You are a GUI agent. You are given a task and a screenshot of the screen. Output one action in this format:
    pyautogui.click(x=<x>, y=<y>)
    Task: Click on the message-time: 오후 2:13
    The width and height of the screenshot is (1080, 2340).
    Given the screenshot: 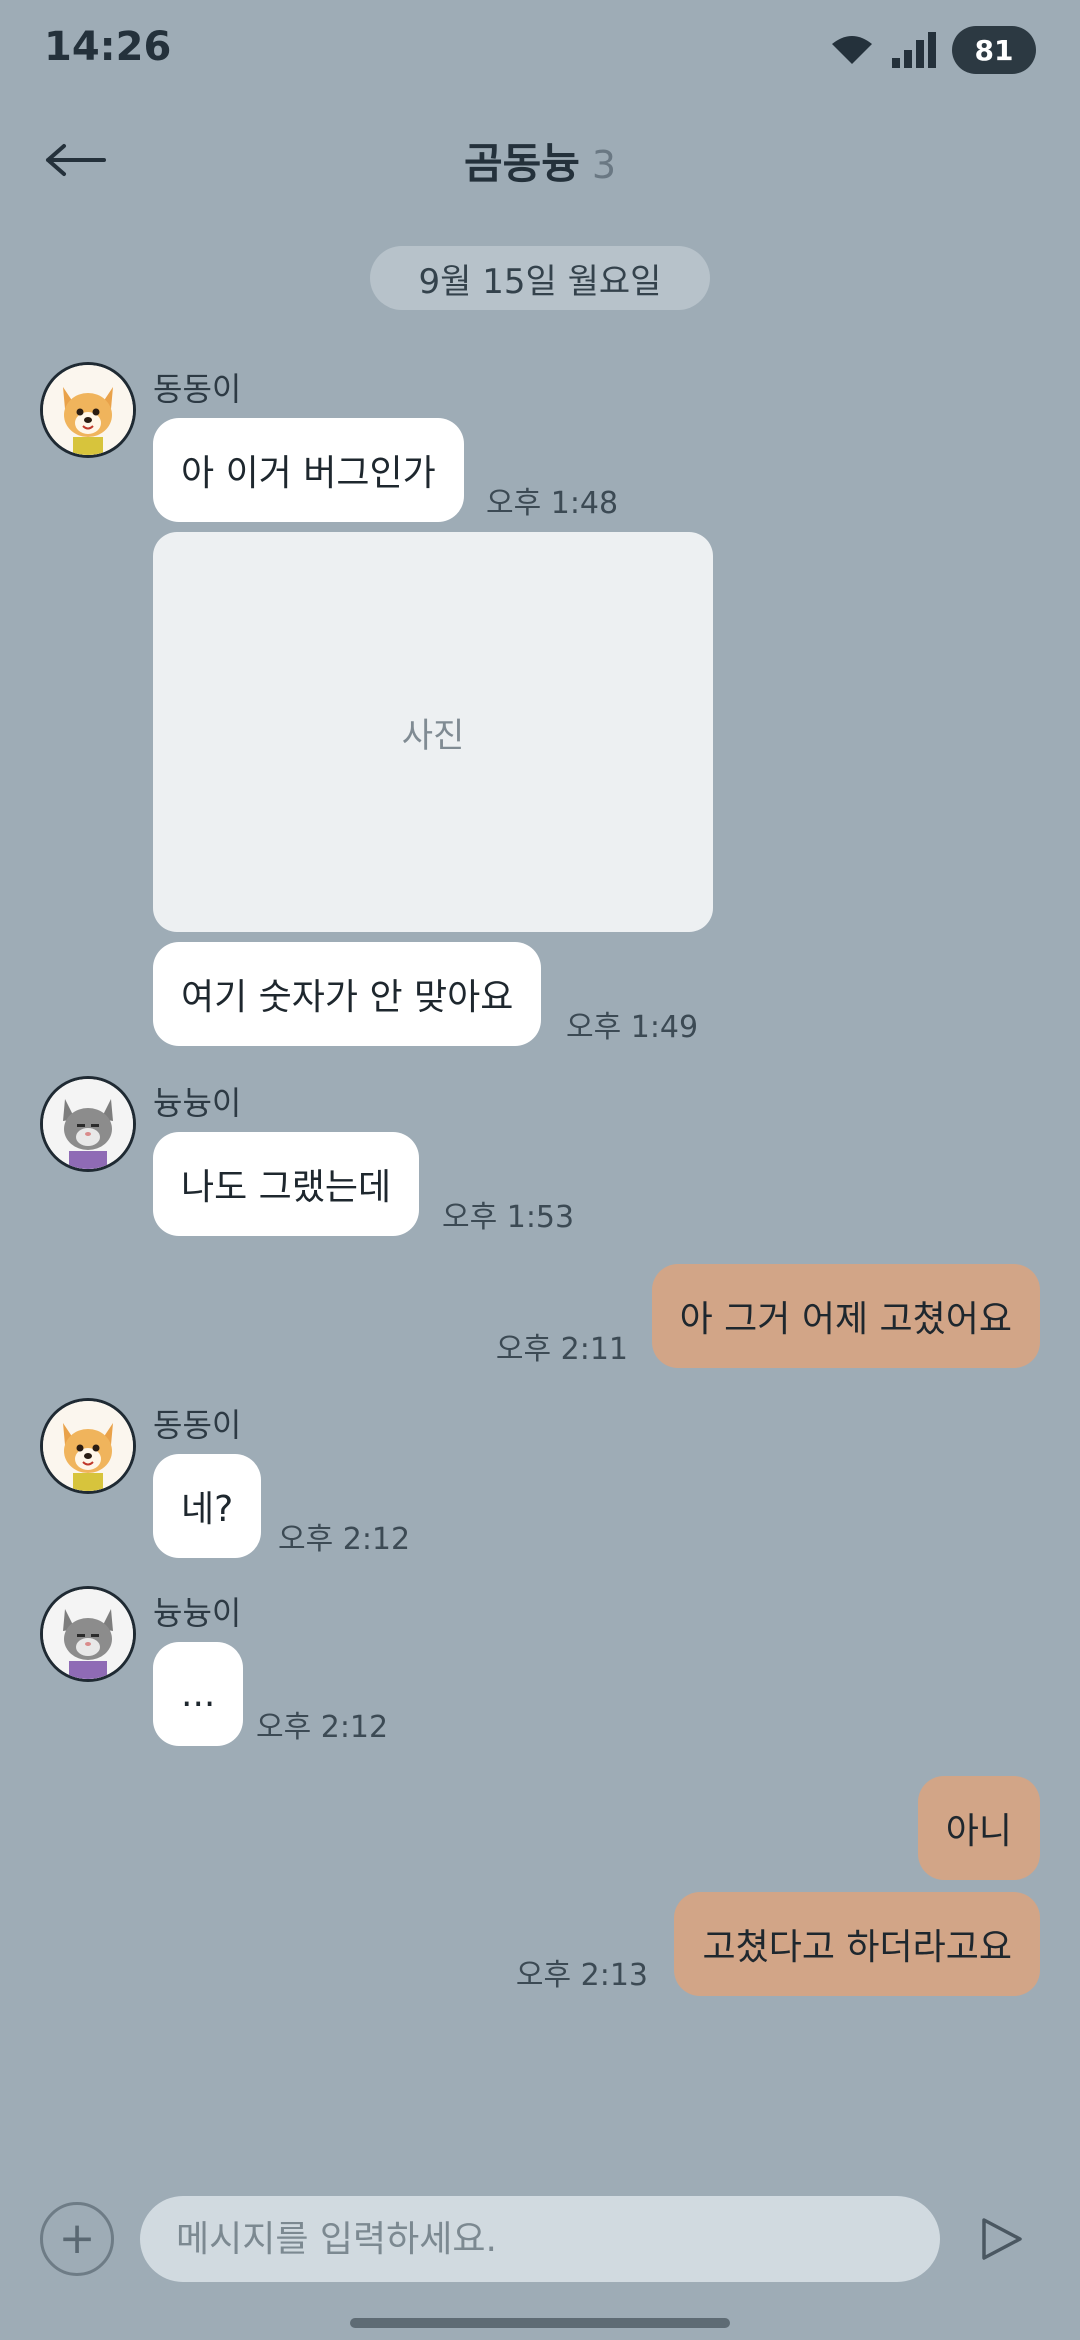 What is the action you would take?
    pyautogui.click(x=581, y=1975)
    